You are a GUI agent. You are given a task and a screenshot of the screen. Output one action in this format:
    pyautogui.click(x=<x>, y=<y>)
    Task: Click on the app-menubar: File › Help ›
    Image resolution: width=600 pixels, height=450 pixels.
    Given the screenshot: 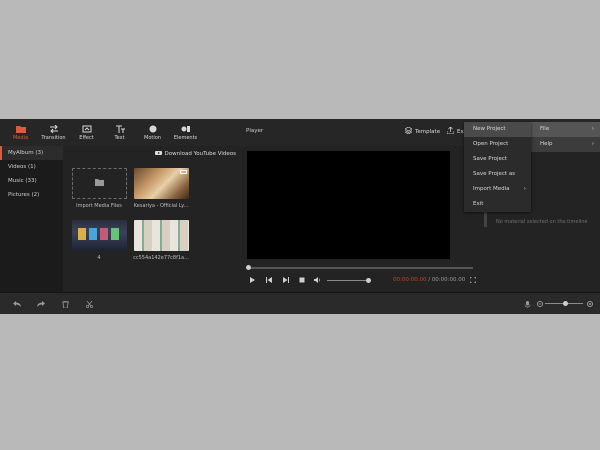 What is the action you would take?
    pyautogui.click(x=565, y=137)
    